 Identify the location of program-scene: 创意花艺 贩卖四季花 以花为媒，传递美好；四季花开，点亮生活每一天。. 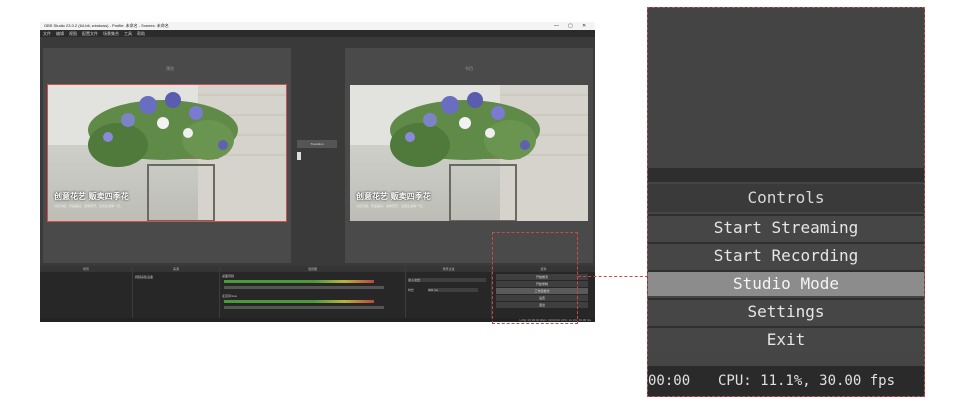
(469, 153).